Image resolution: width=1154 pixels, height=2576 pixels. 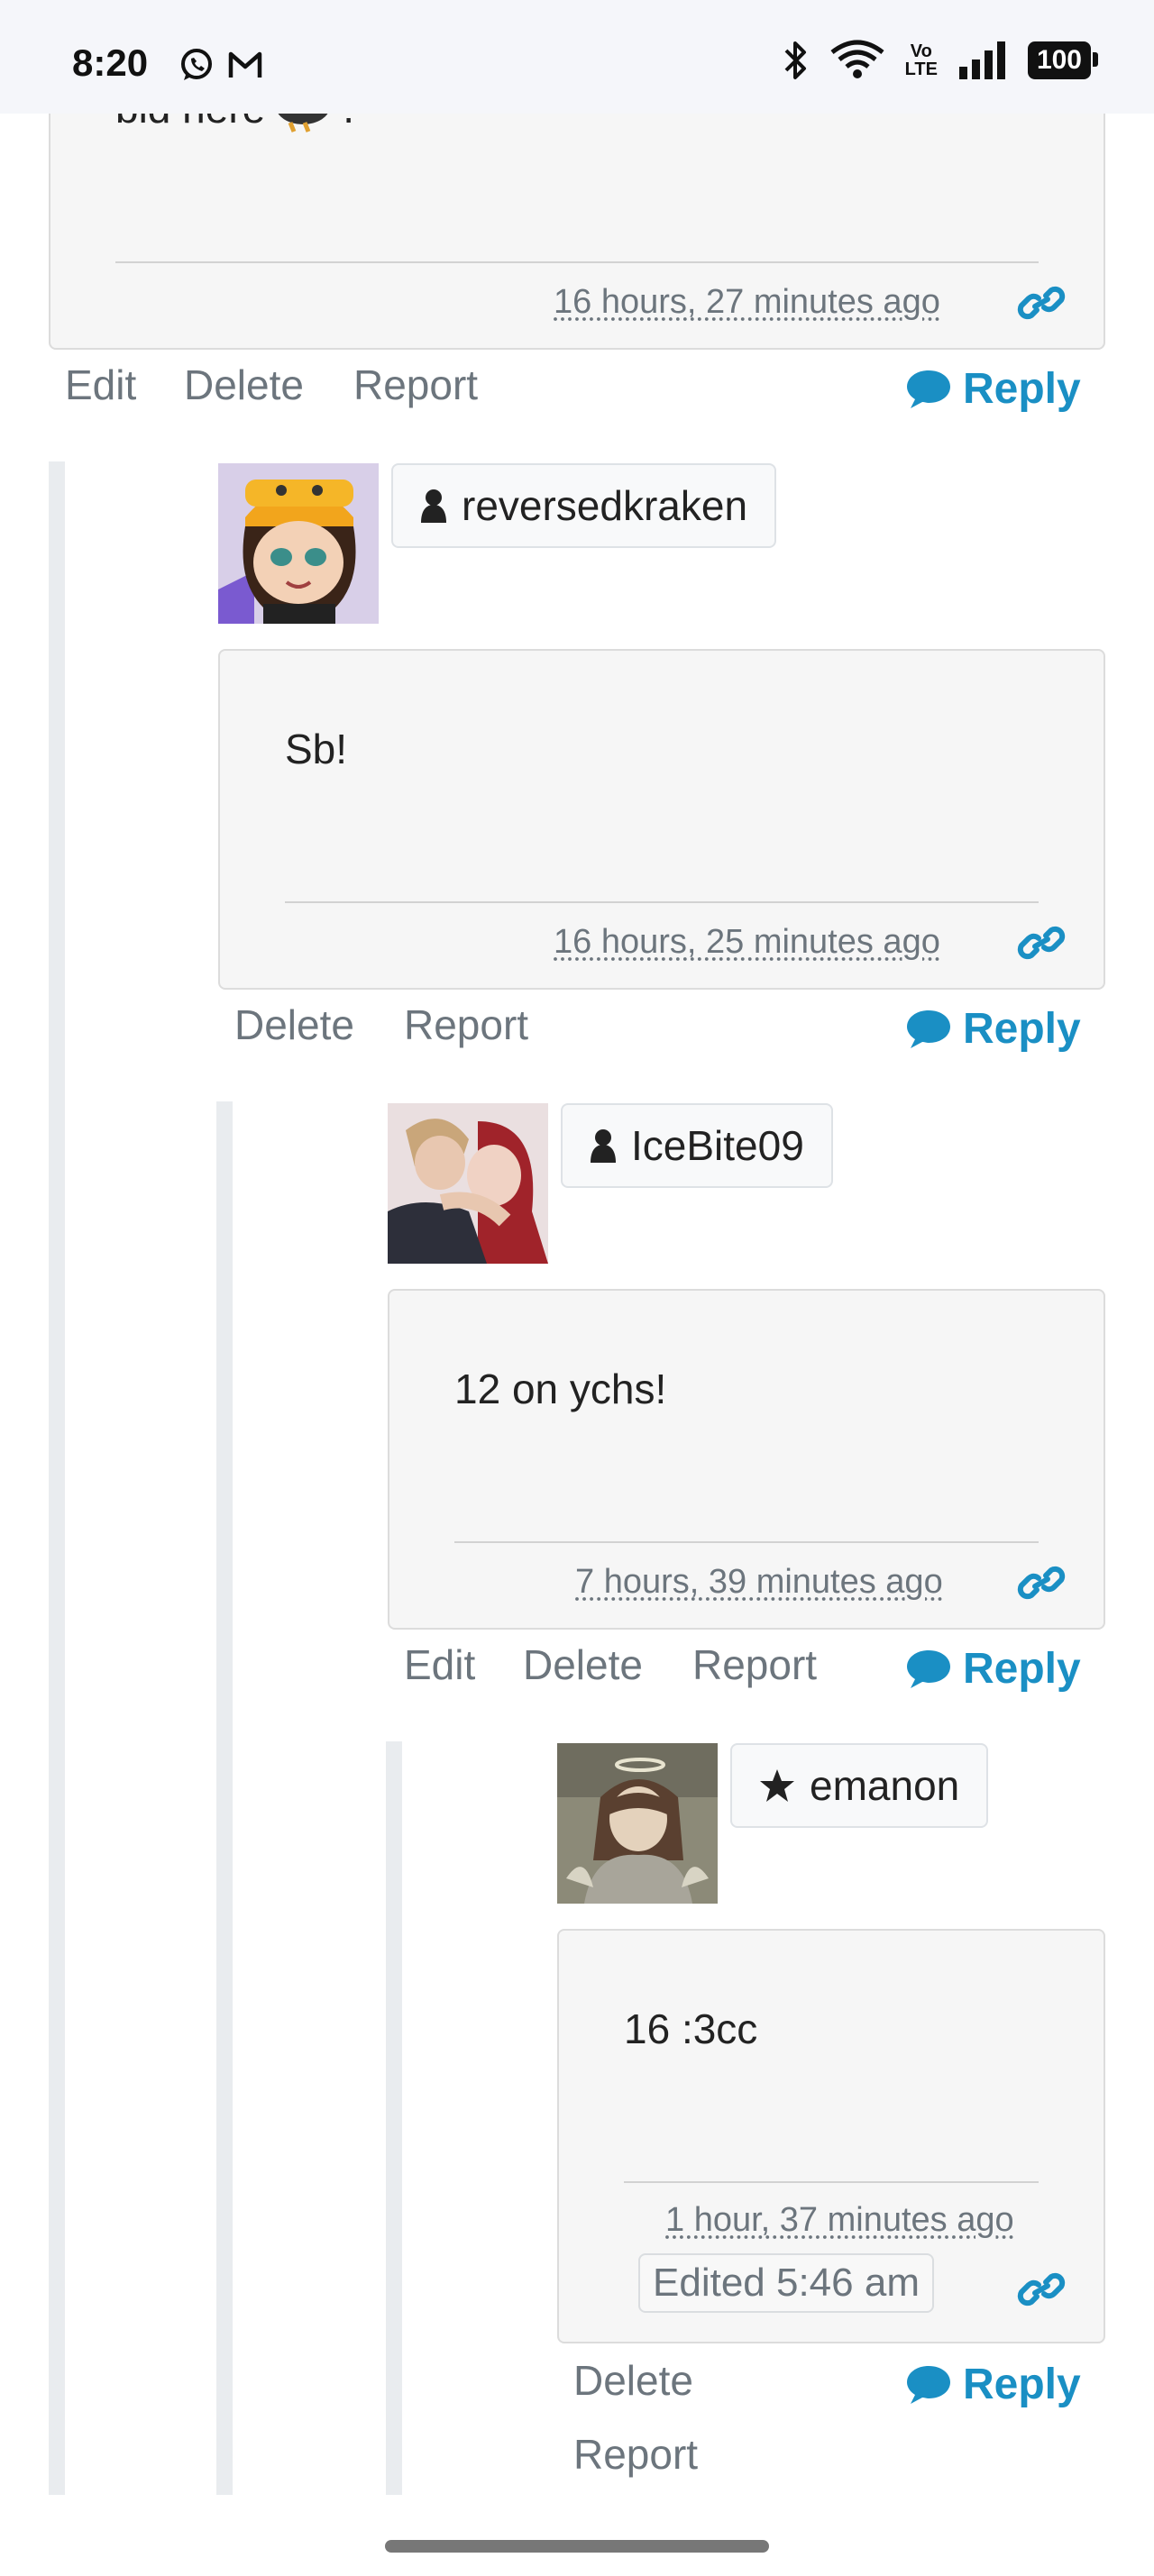 I want to click on comment-body: Sb!, so click(x=316, y=749).